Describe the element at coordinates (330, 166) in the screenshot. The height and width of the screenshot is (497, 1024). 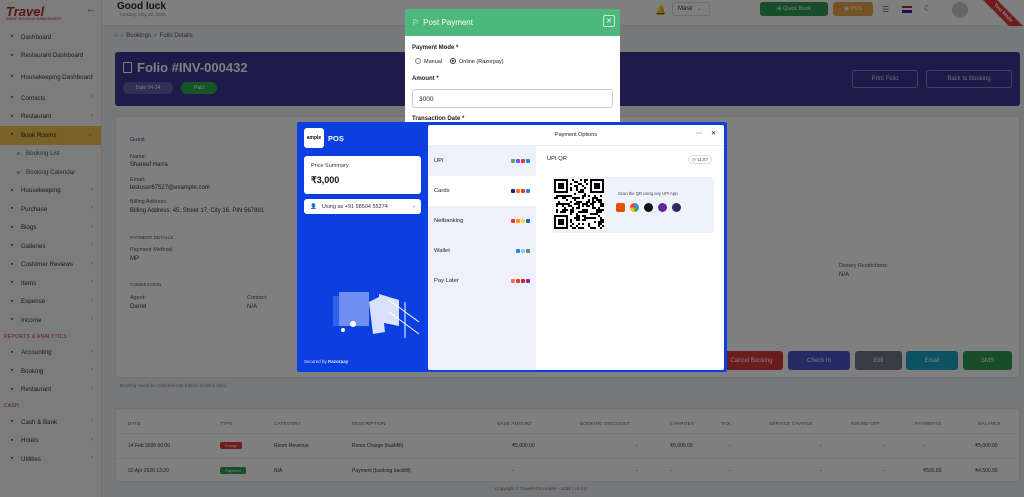
I see `price-summary-label: Price Summary` at that location.